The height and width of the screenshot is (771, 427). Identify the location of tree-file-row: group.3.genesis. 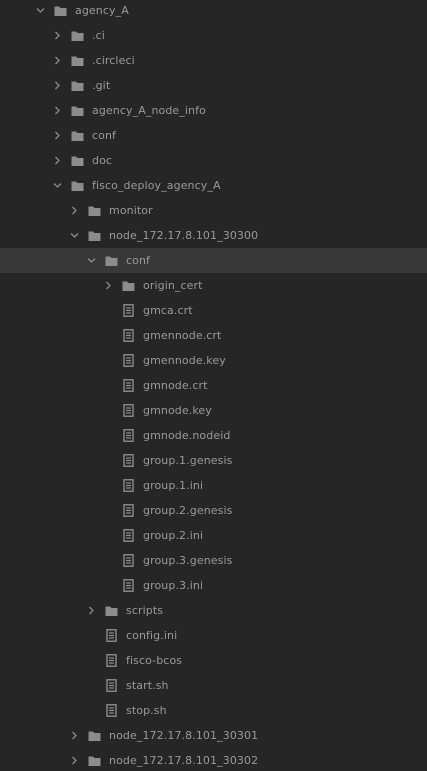
(213, 560).